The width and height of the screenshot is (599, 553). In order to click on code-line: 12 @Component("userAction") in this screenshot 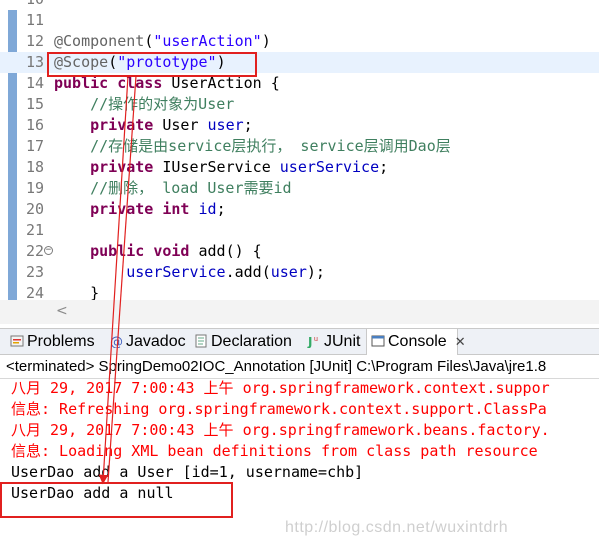, I will do `click(299, 41)`.